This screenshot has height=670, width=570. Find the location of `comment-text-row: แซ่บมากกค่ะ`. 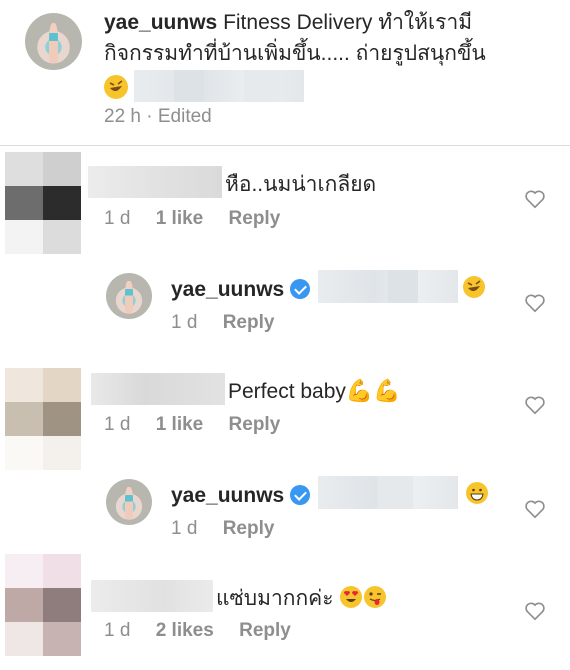

comment-text-row: แซ่บมากกค่ะ is located at coordinates (301, 598).